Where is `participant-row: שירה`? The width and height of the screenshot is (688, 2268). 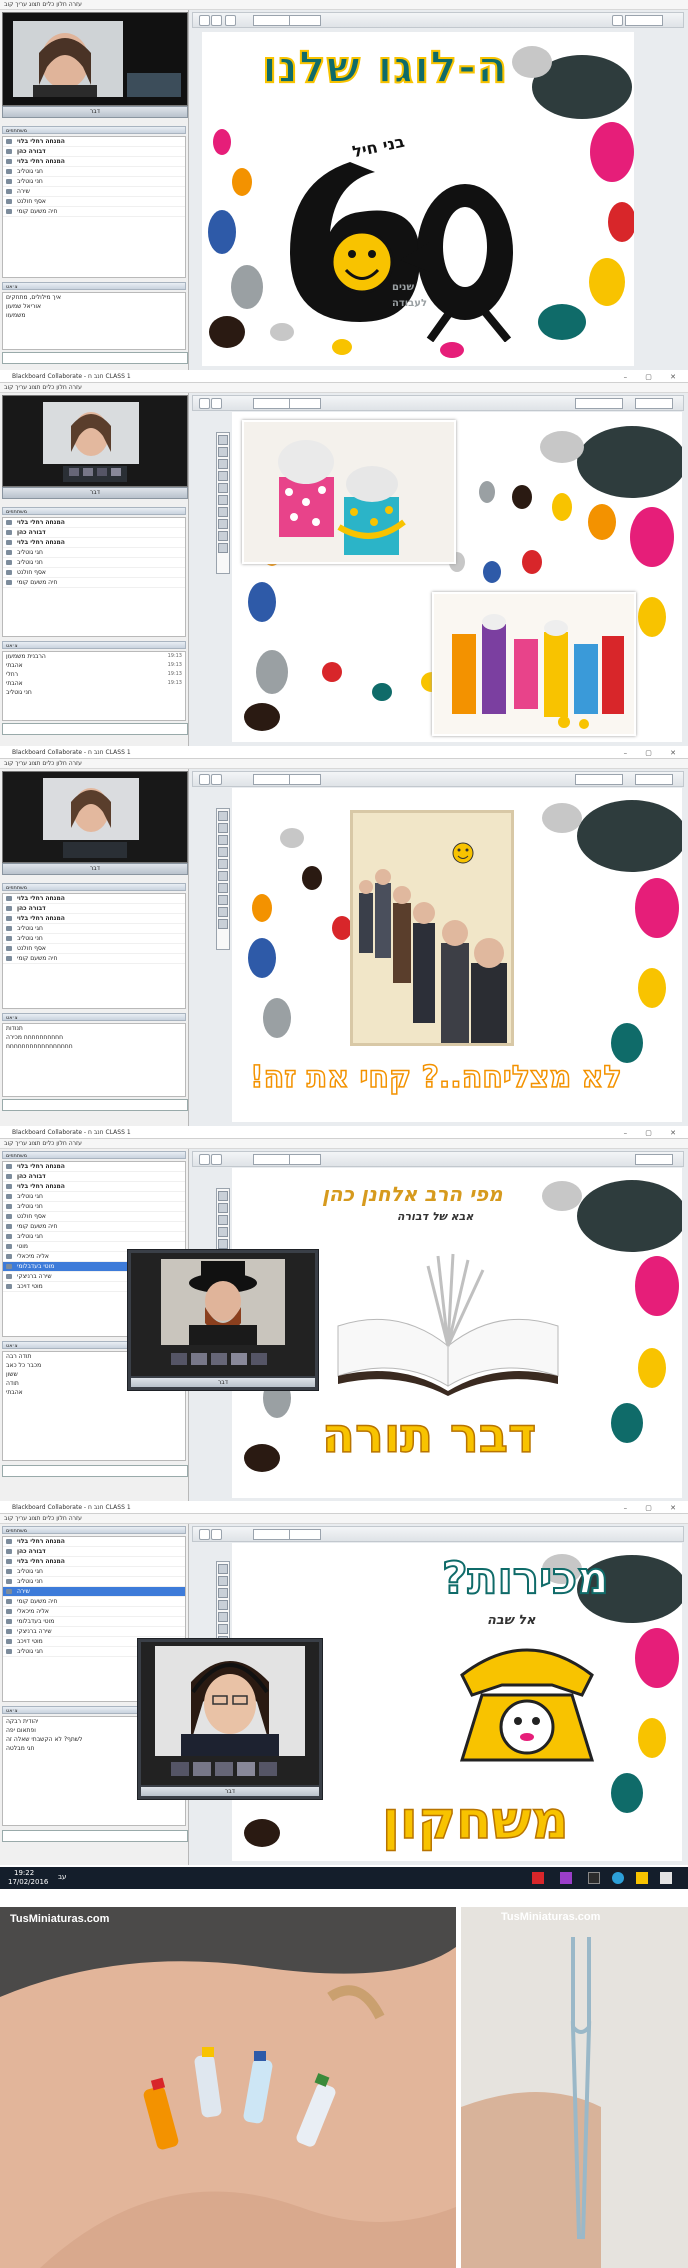
participant-row: שירה is located at coordinates (94, 1592).